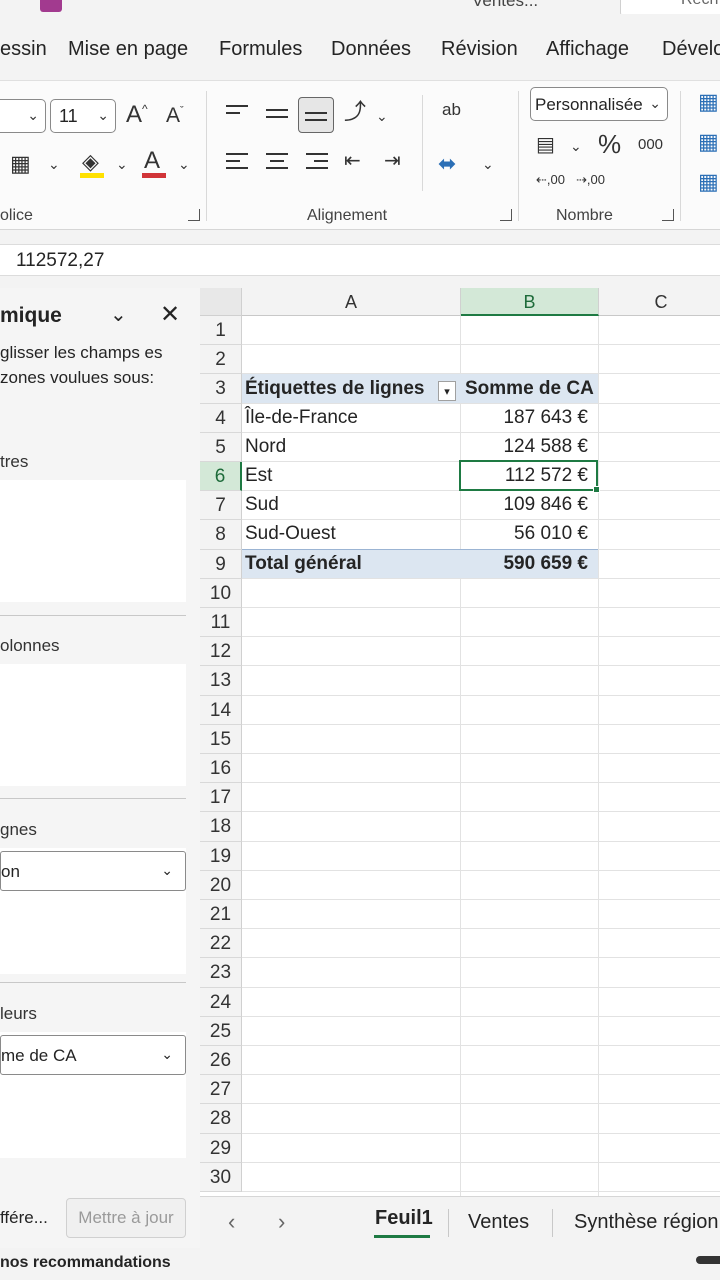  Describe the element at coordinates (646, 1222) in the screenshot. I see `sheet-tab-synthese: Synthèse région` at that location.